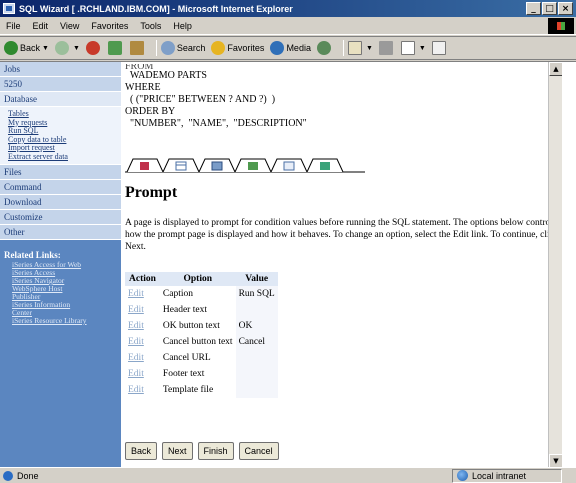 The image size is (576, 483). Describe the element at coordinates (290, 48) in the screenshot. I see `media-button: Media` at that location.